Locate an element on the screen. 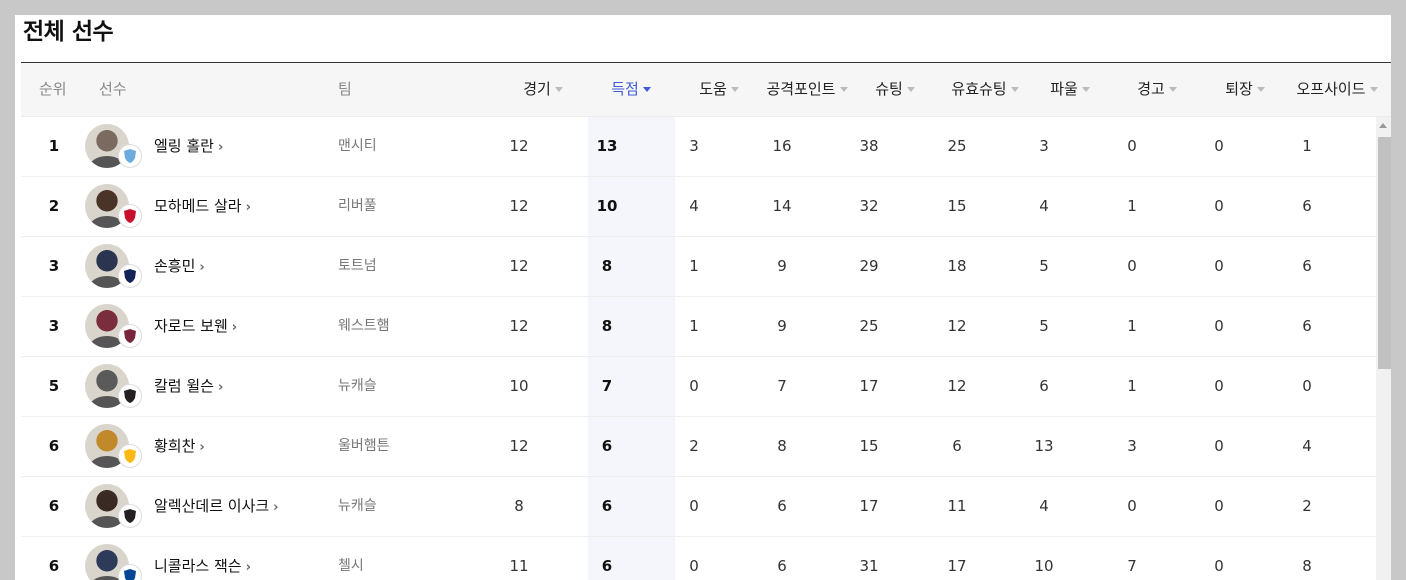 The image size is (1406, 580). liverpool-crest-icon is located at coordinates (130, 216).